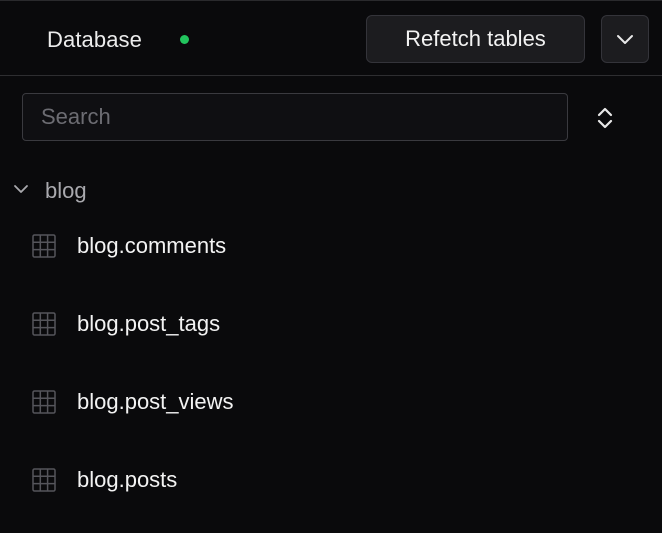  Describe the element at coordinates (475, 39) in the screenshot. I see `refetch-tables-button: Refetch tables` at that location.